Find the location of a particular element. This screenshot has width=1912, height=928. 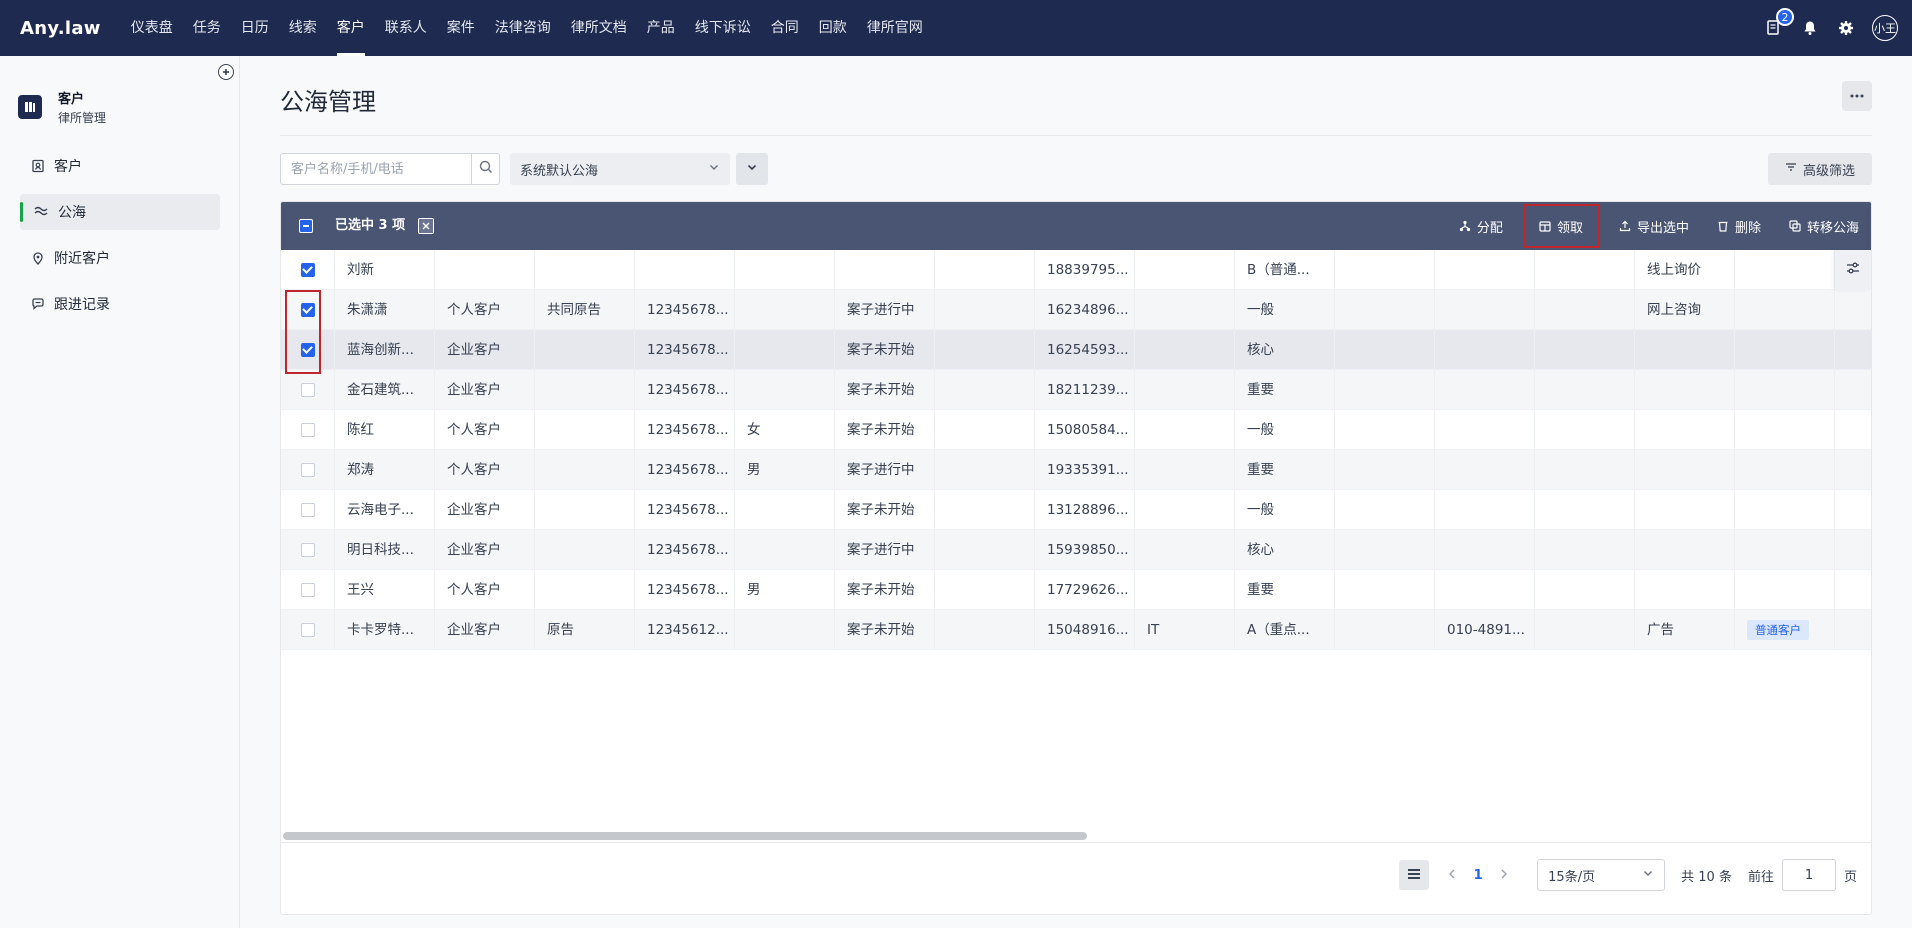

bulk-action-button: 领取 is located at coordinates (1560, 226).